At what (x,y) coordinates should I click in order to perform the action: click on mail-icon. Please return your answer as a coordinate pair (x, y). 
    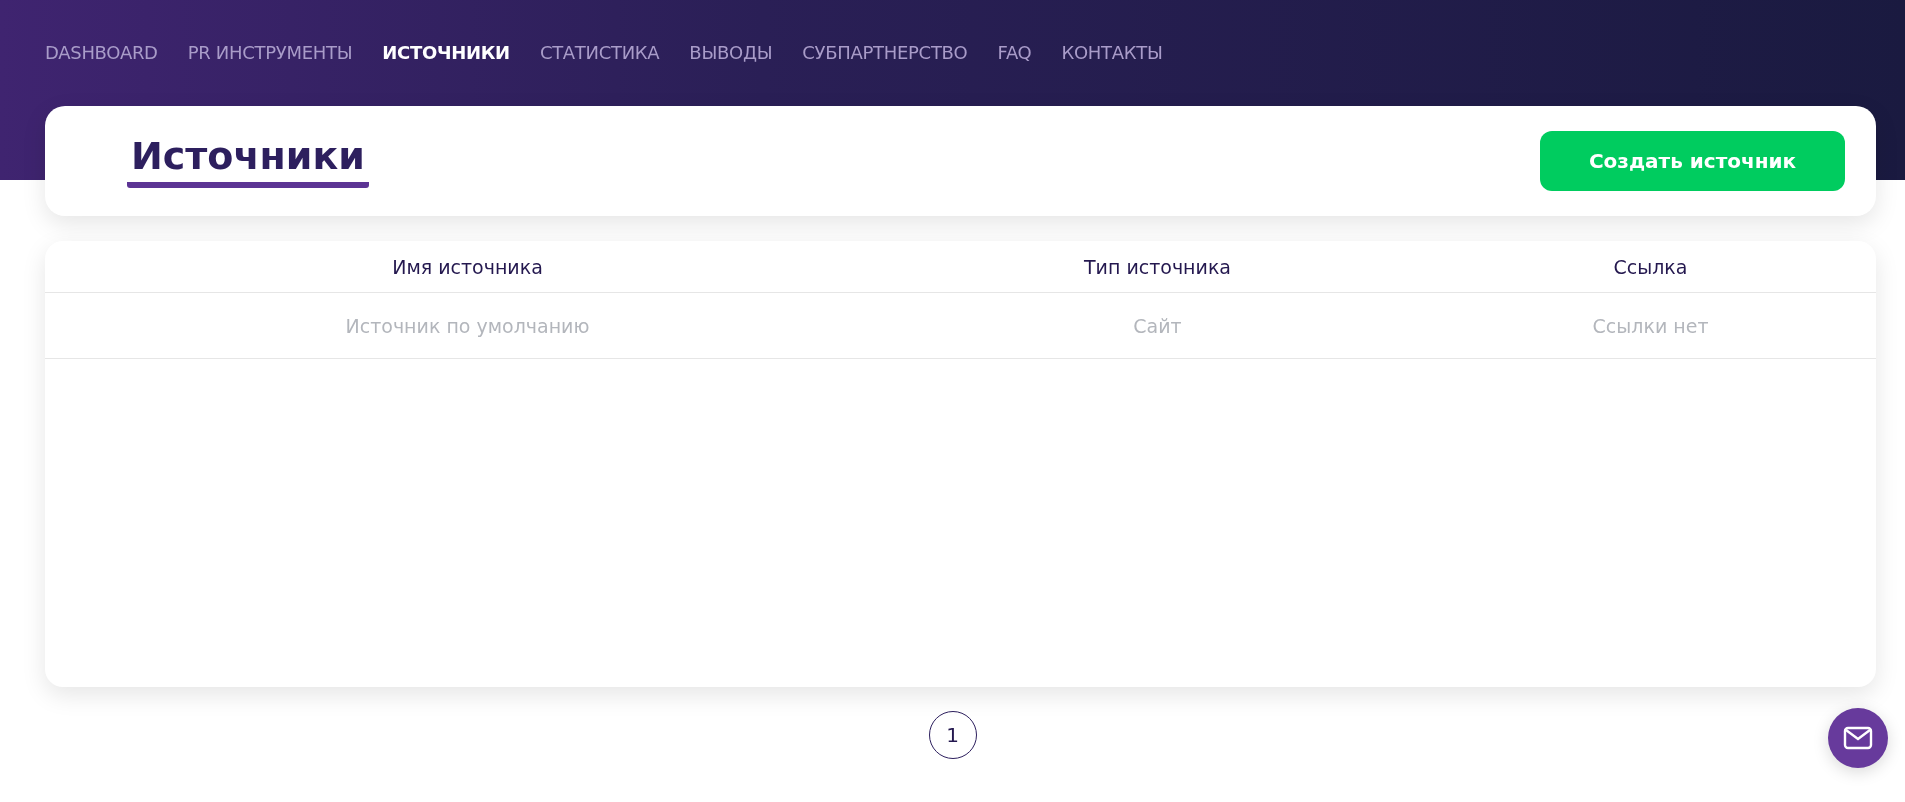
    Looking at the image, I should click on (1858, 738).